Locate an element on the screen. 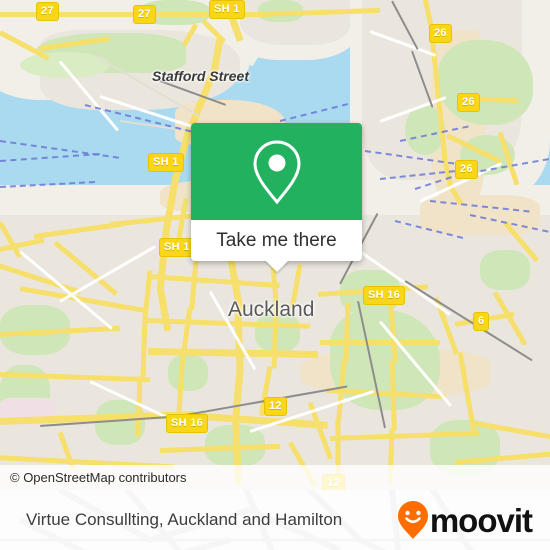 The width and height of the screenshot is (550, 550). take-me-there-popup: Take me there is located at coordinates (276, 197).